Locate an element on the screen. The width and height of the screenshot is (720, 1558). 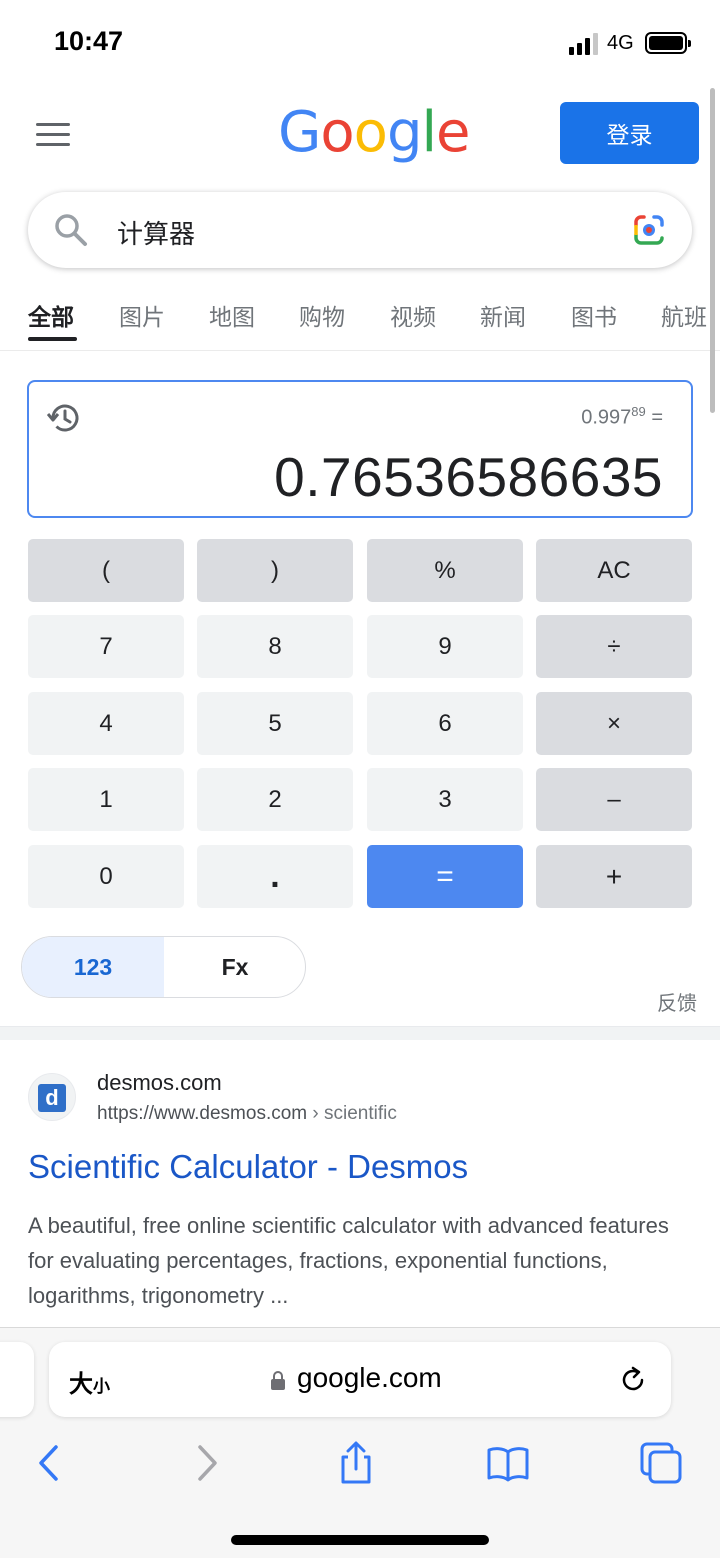
logo-letter: e is located at coordinates (453, 132).